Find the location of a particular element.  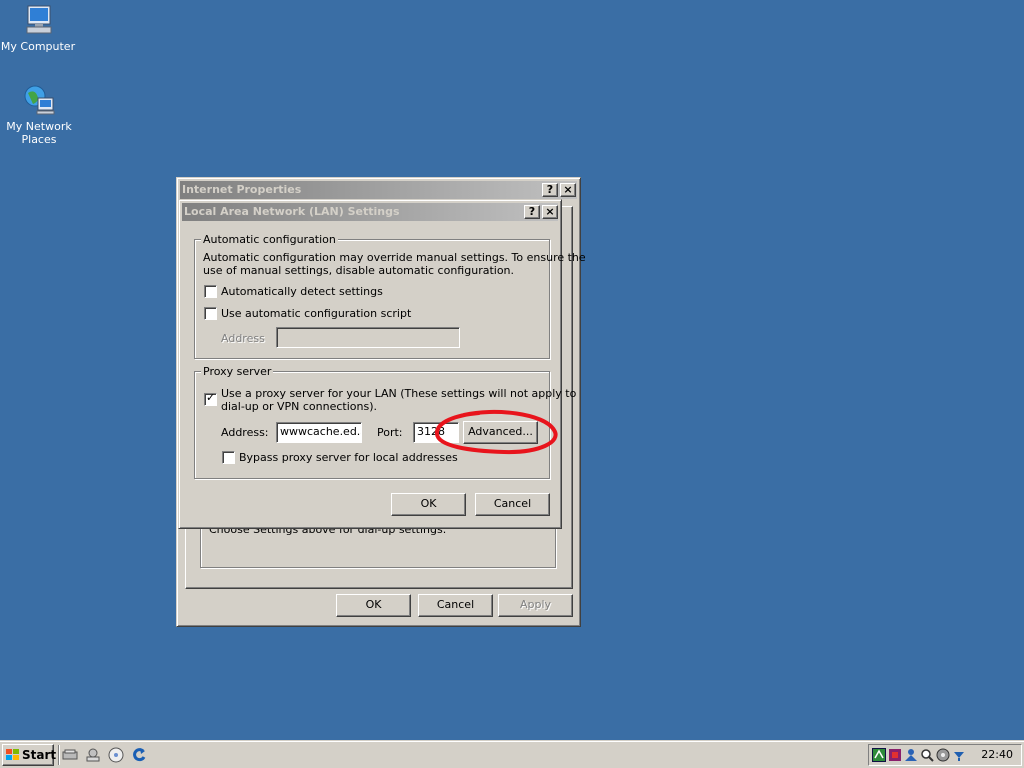

system-tray: 22:40 is located at coordinates (945, 755).